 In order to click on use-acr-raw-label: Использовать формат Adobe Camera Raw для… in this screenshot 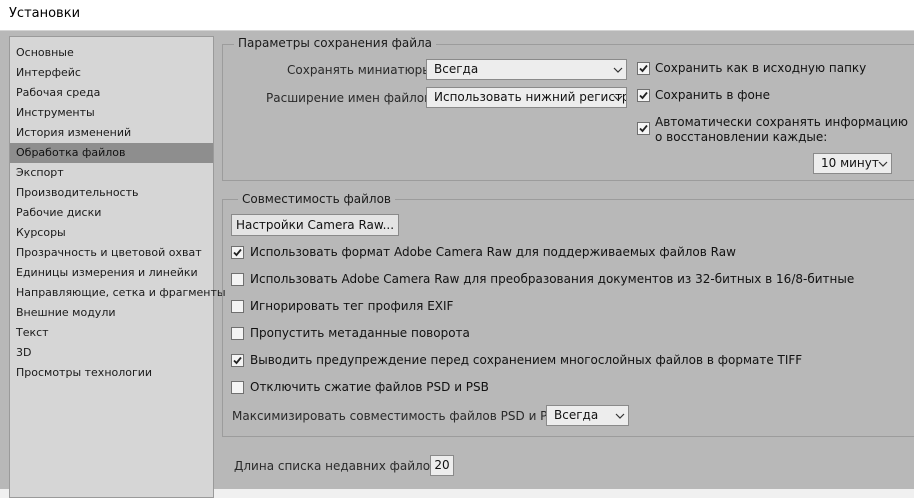, I will do `click(493, 252)`.